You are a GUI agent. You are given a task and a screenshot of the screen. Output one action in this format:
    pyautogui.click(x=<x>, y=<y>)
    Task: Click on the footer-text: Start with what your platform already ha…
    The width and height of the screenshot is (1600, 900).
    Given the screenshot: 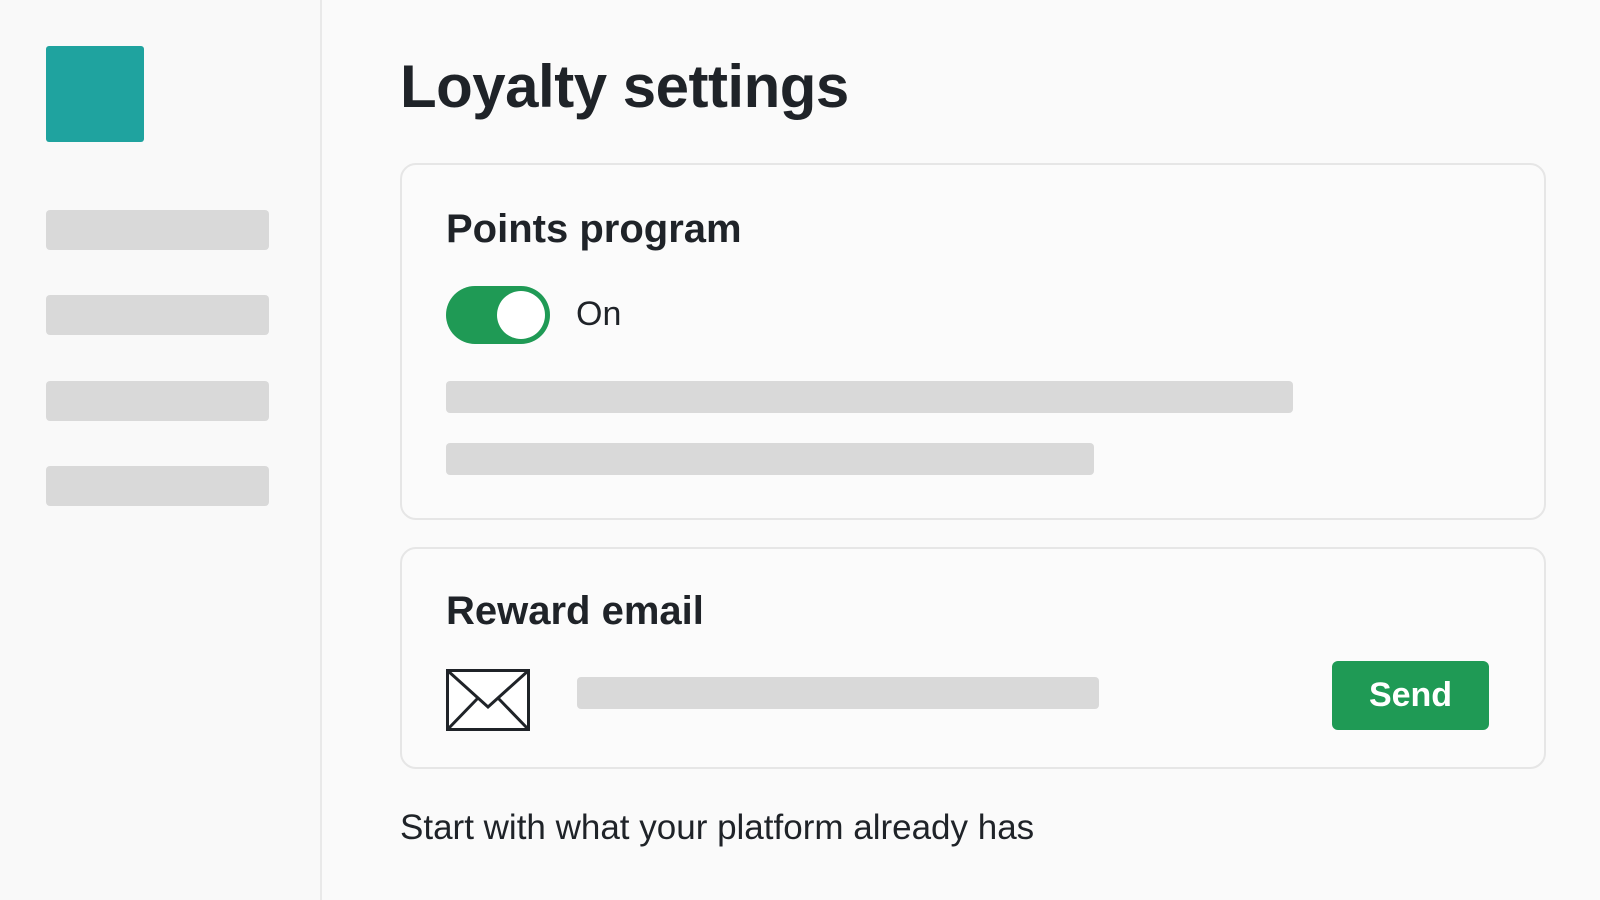 What is the action you would take?
    pyautogui.click(x=717, y=827)
    